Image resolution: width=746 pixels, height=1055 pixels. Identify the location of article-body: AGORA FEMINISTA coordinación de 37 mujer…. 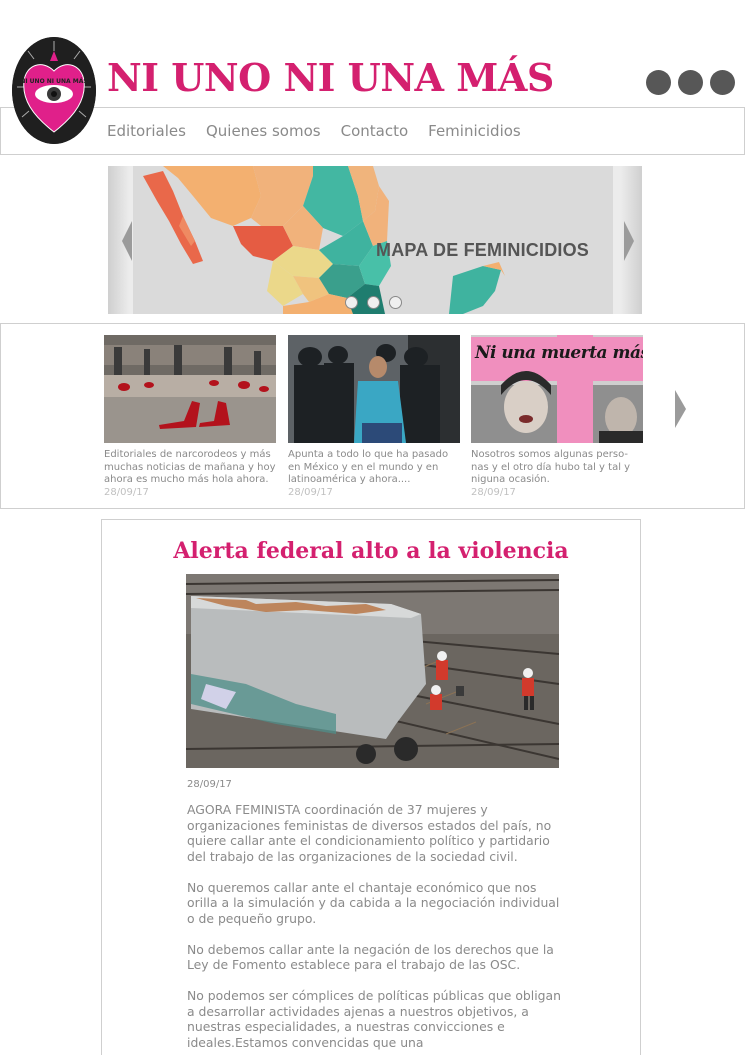
(377, 928).